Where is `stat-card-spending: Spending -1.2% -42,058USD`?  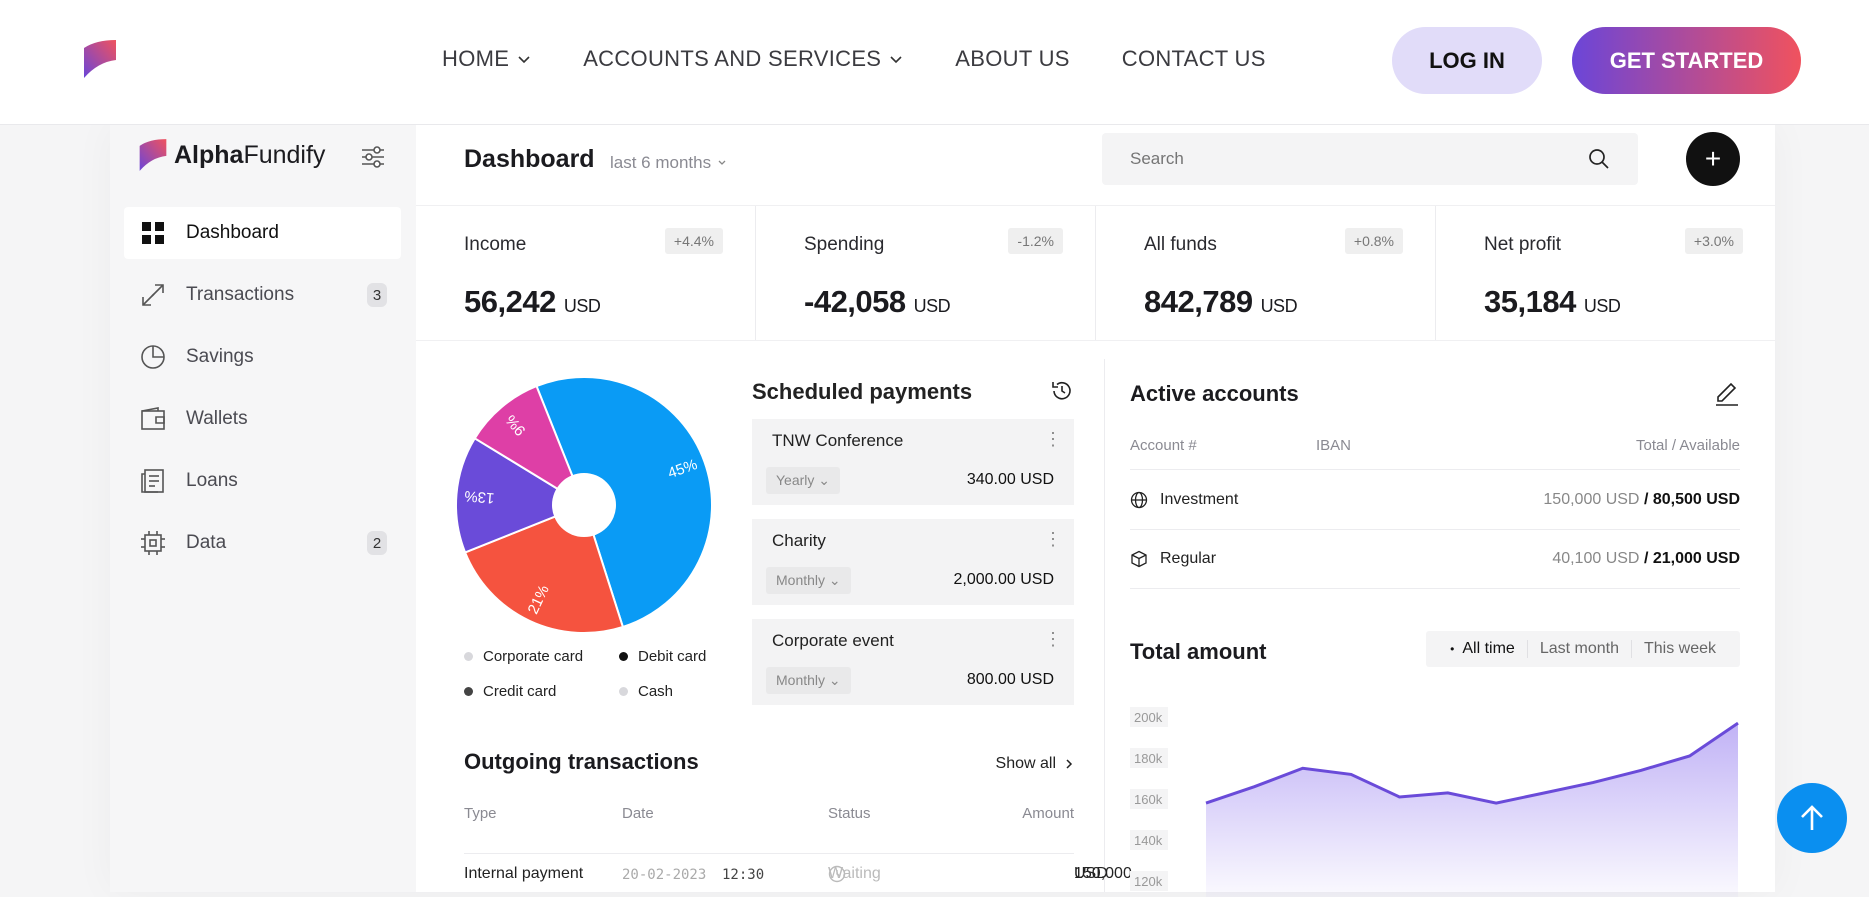 stat-card-spending: Spending -1.2% -42,058USD is located at coordinates (925, 273).